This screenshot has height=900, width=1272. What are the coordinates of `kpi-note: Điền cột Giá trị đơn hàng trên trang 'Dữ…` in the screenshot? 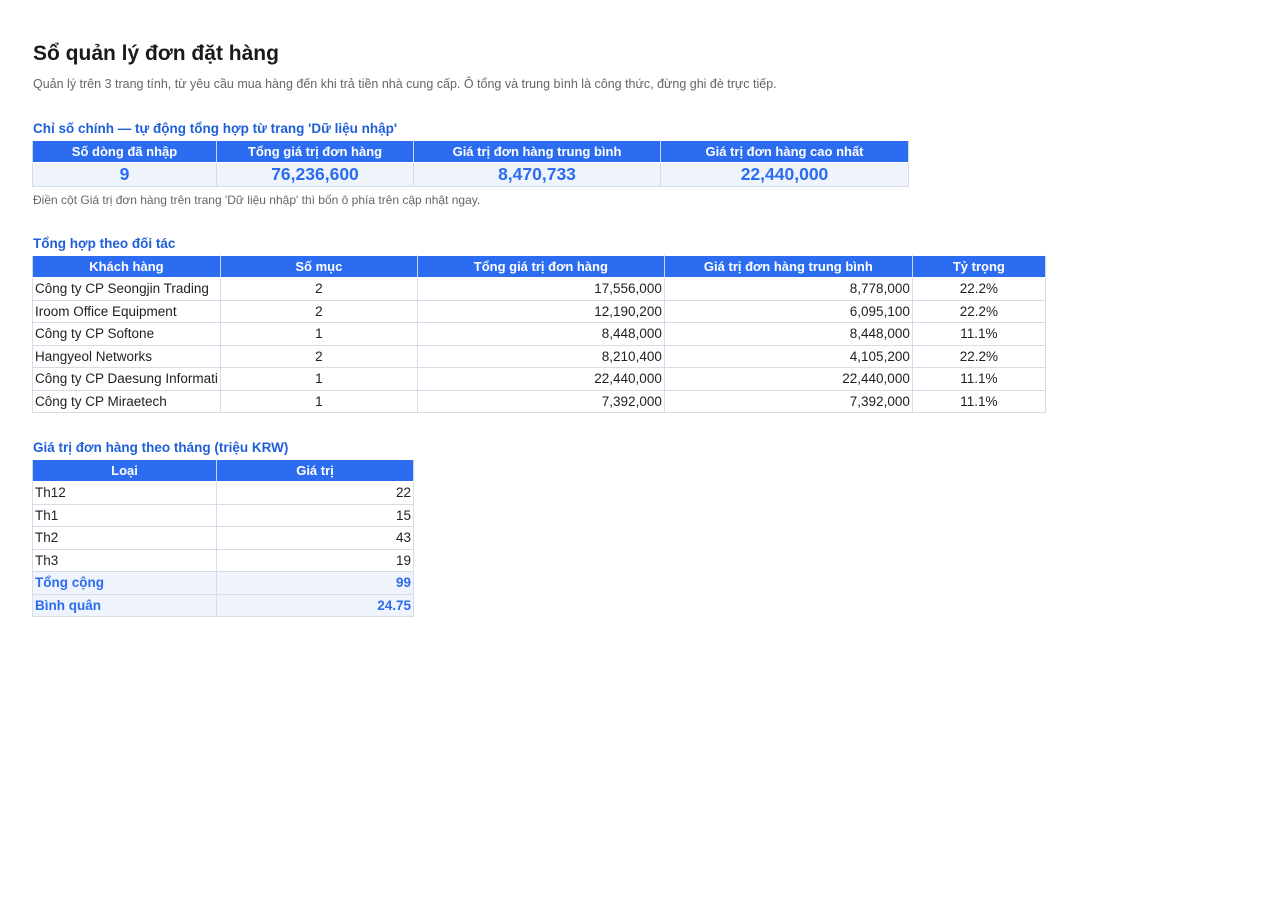 It's located at (257, 200).